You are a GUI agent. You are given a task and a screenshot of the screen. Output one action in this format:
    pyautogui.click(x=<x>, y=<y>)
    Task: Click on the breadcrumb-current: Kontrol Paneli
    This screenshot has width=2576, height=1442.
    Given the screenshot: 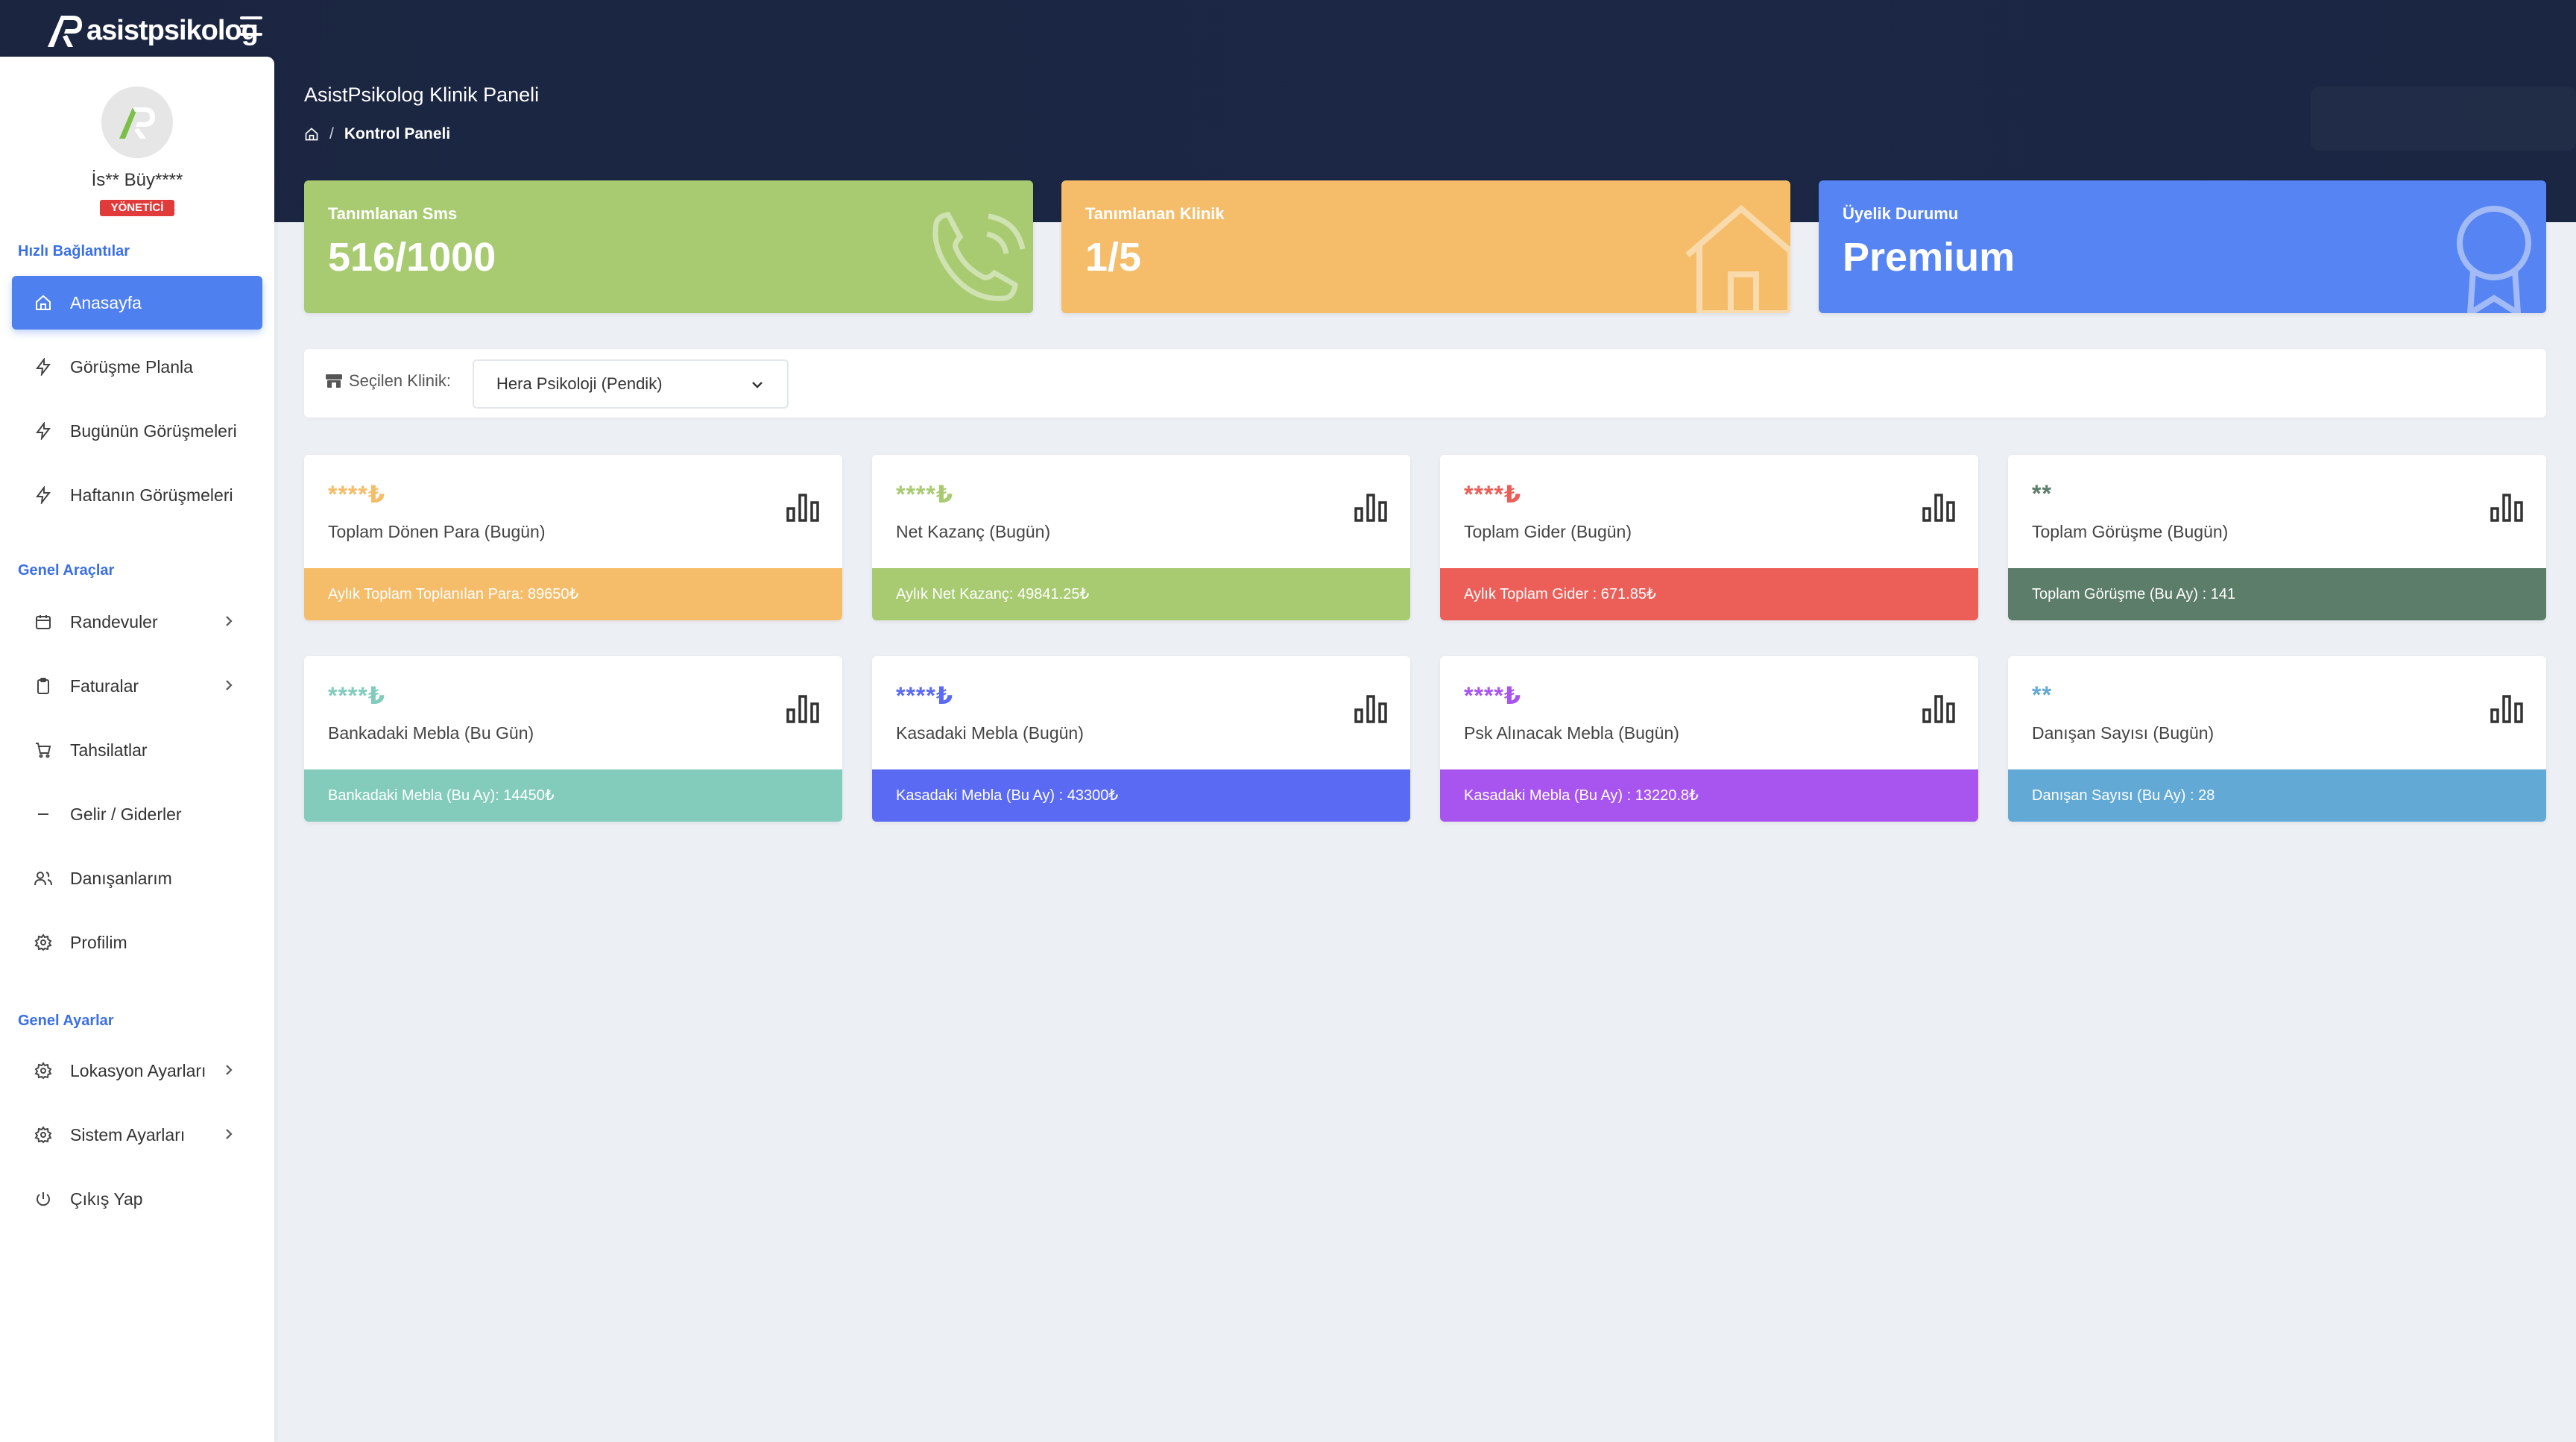 What is the action you would take?
    pyautogui.click(x=397, y=133)
    